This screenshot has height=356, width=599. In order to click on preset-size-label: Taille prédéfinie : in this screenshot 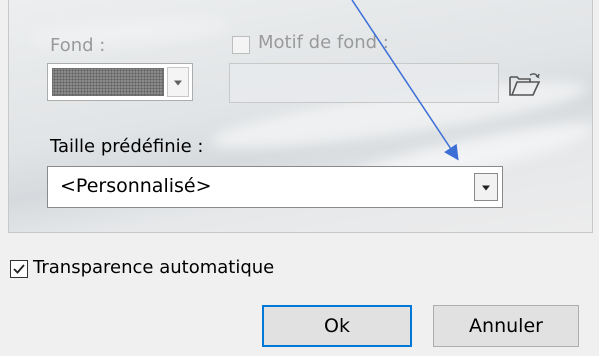, I will do `click(127, 146)`.